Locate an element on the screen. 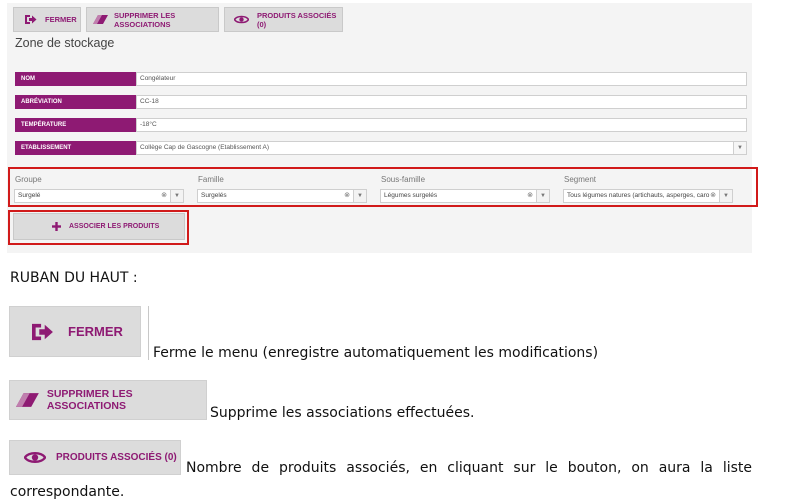 This screenshot has height=502, width=791. field-label-etablissement: ETABLISSEMENT is located at coordinates (75, 148).